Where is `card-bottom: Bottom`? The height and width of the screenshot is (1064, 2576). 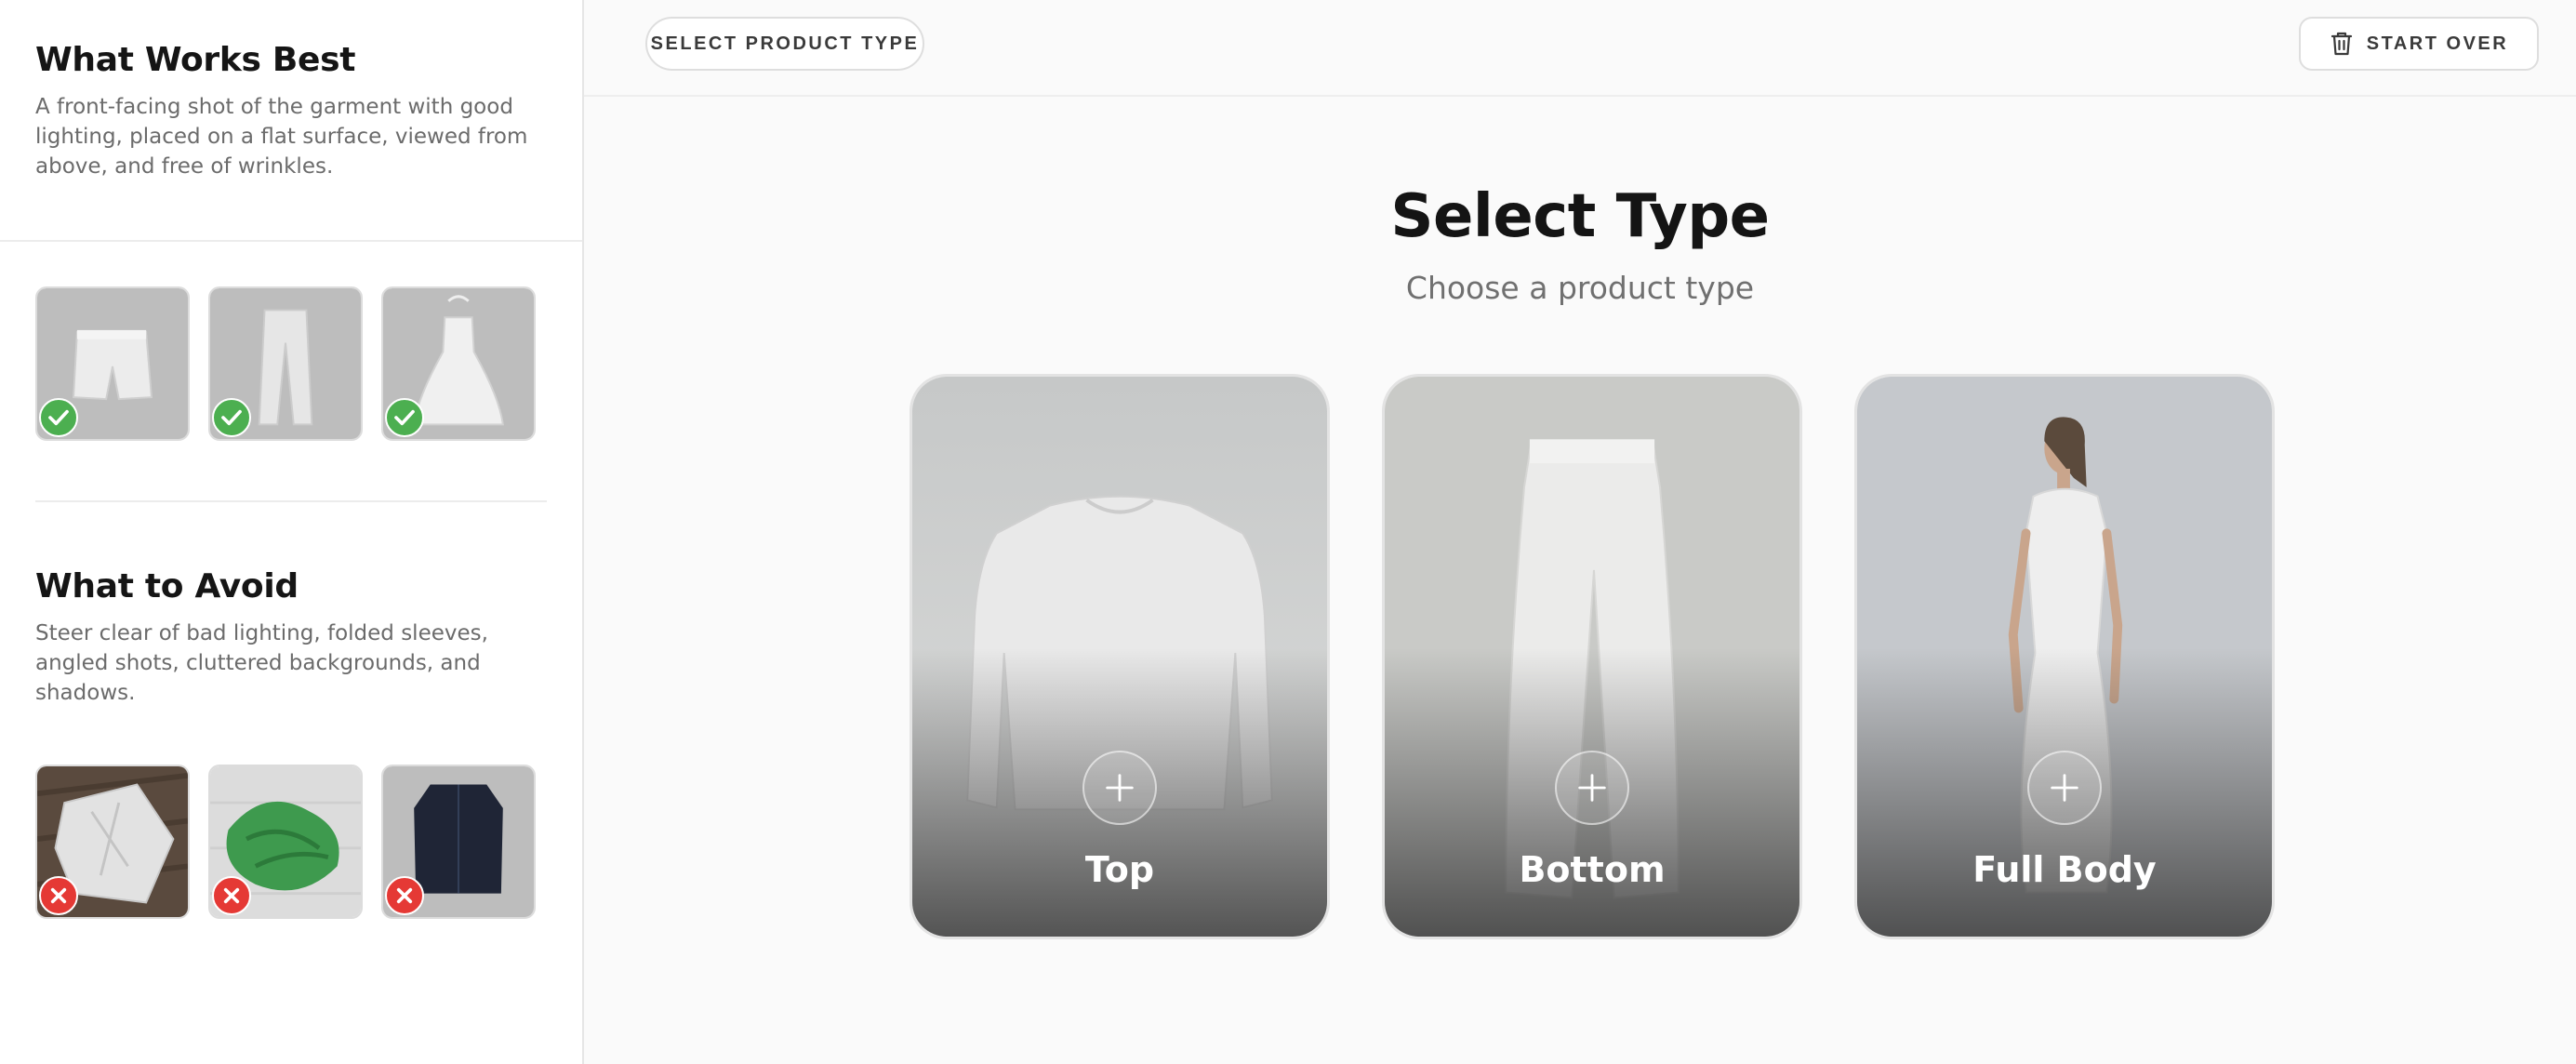
card-bottom: Bottom is located at coordinates (1592, 657).